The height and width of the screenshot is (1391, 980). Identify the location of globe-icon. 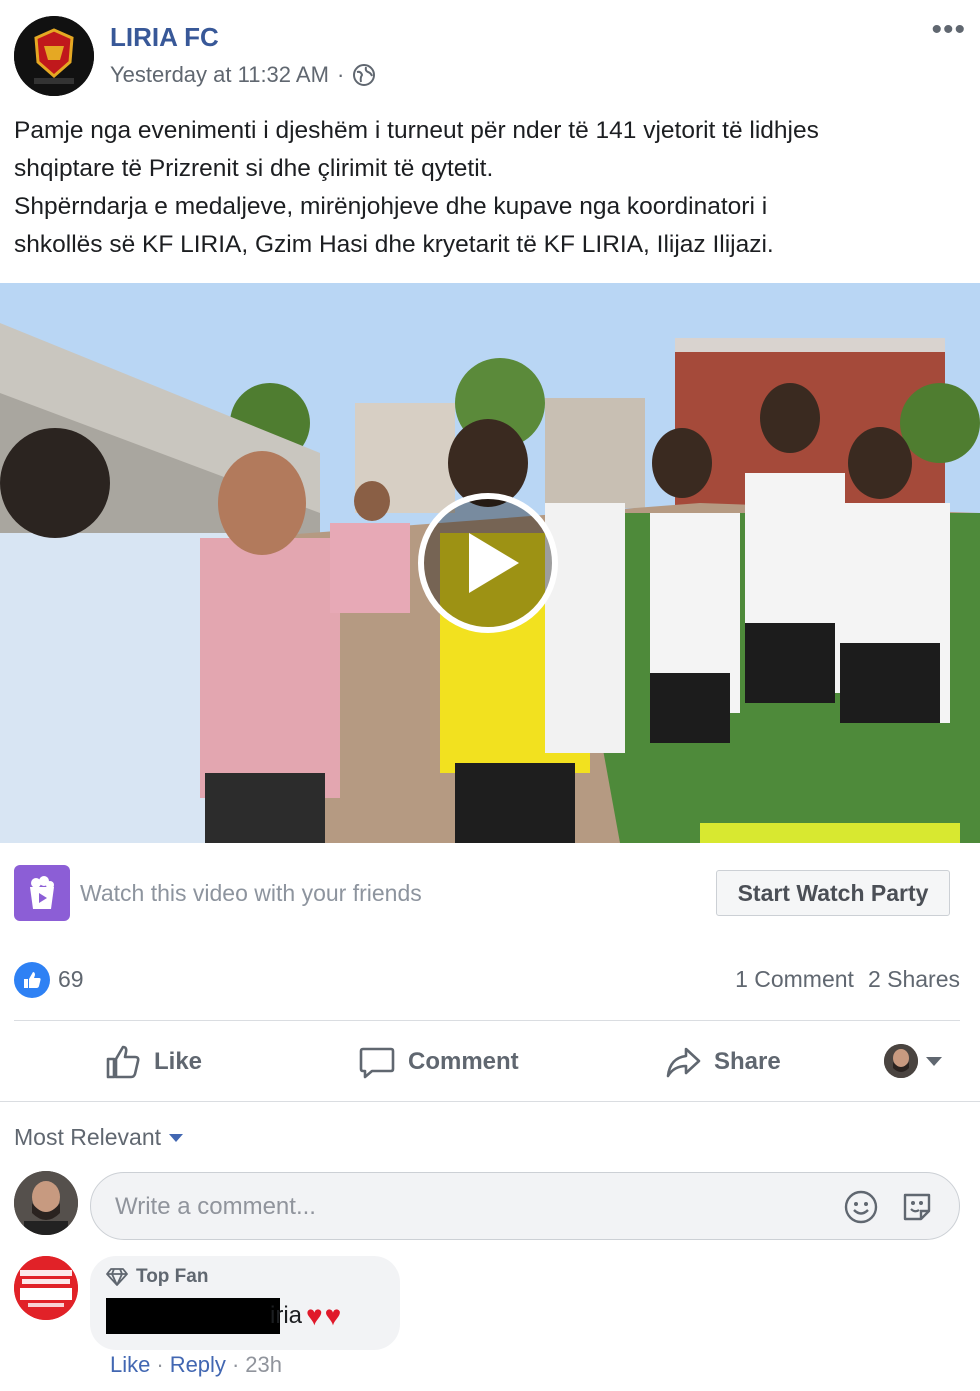
(364, 75).